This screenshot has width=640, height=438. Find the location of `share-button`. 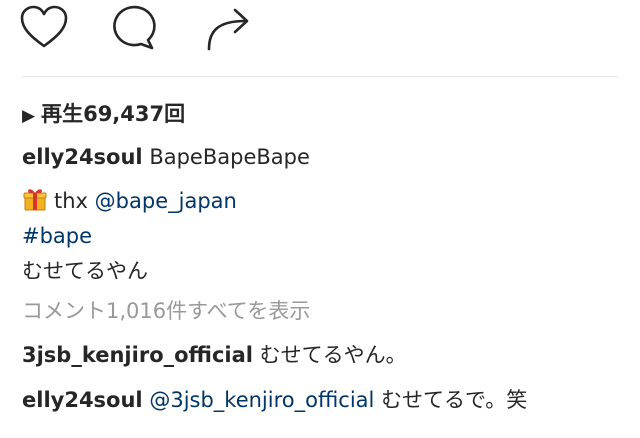

share-button is located at coordinates (228, 28).